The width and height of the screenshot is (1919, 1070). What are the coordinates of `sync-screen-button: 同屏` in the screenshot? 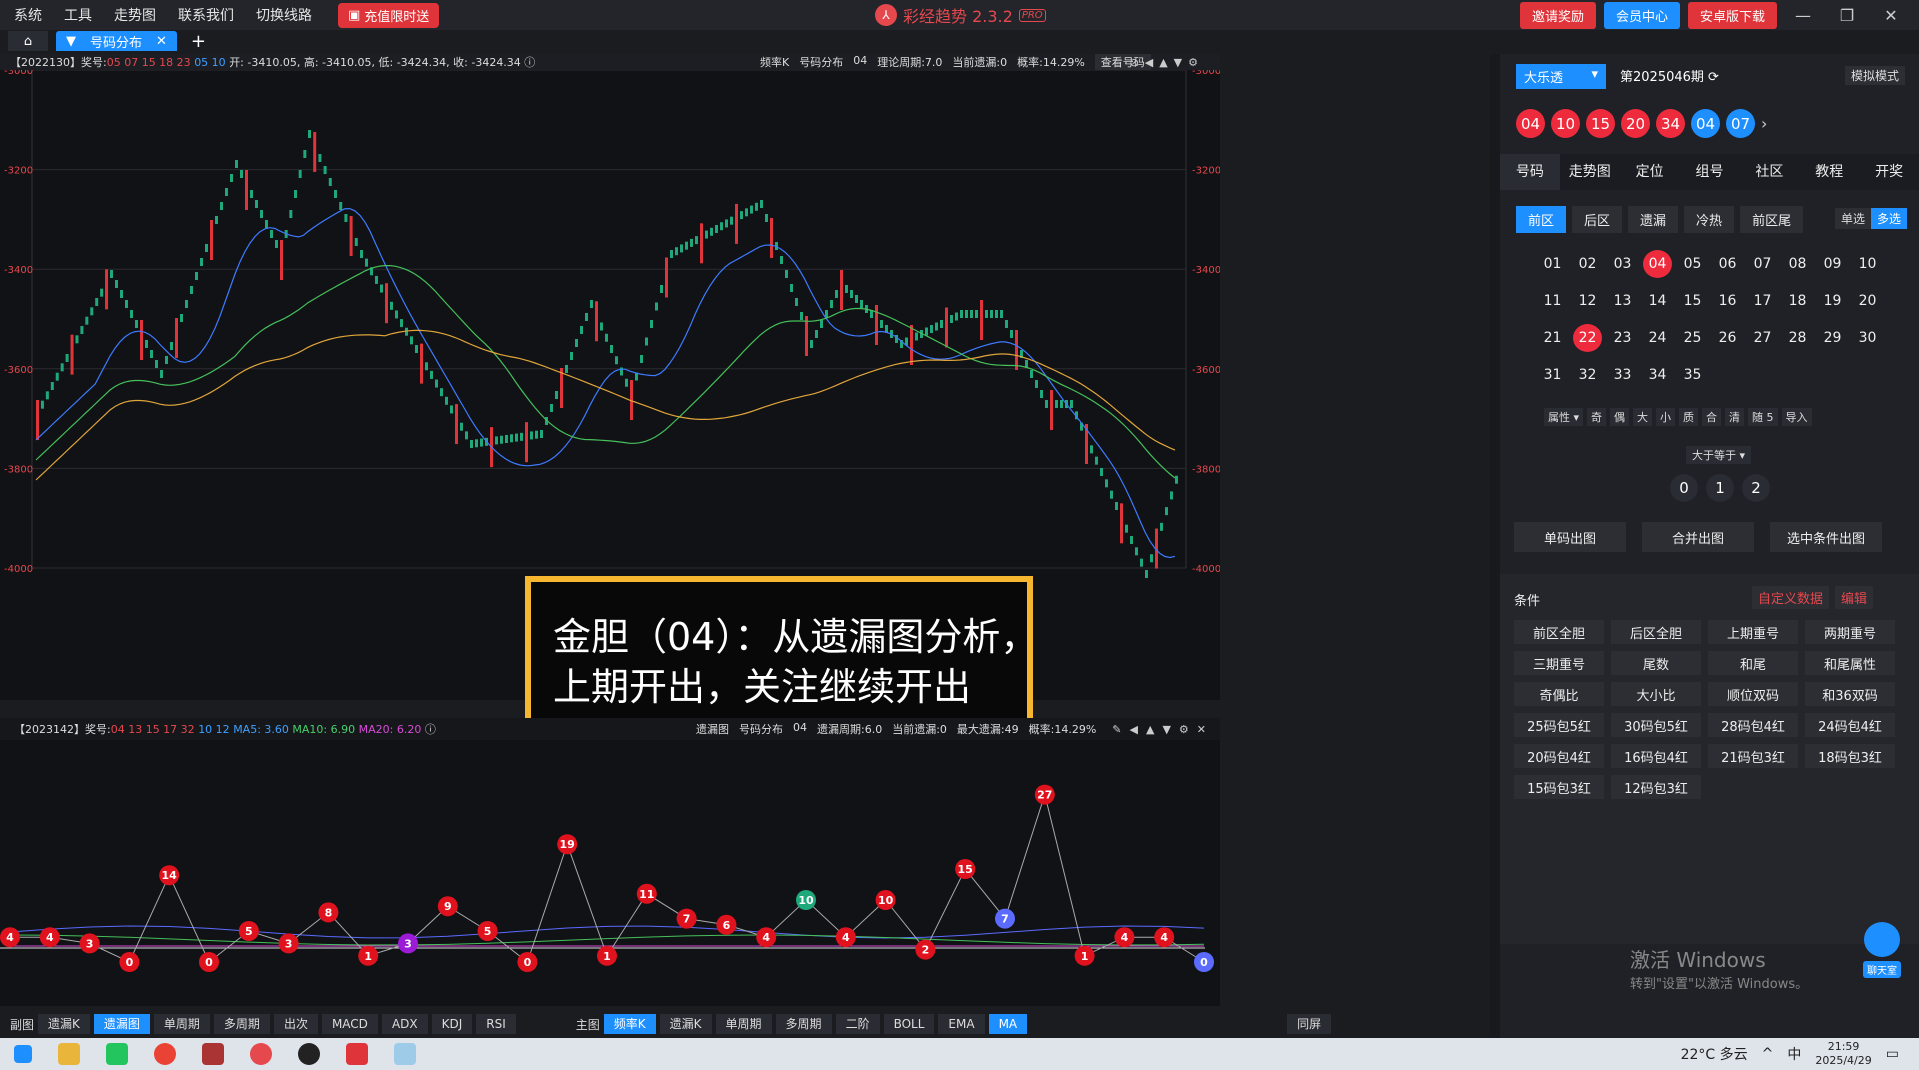 It's located at (1309, 1024).